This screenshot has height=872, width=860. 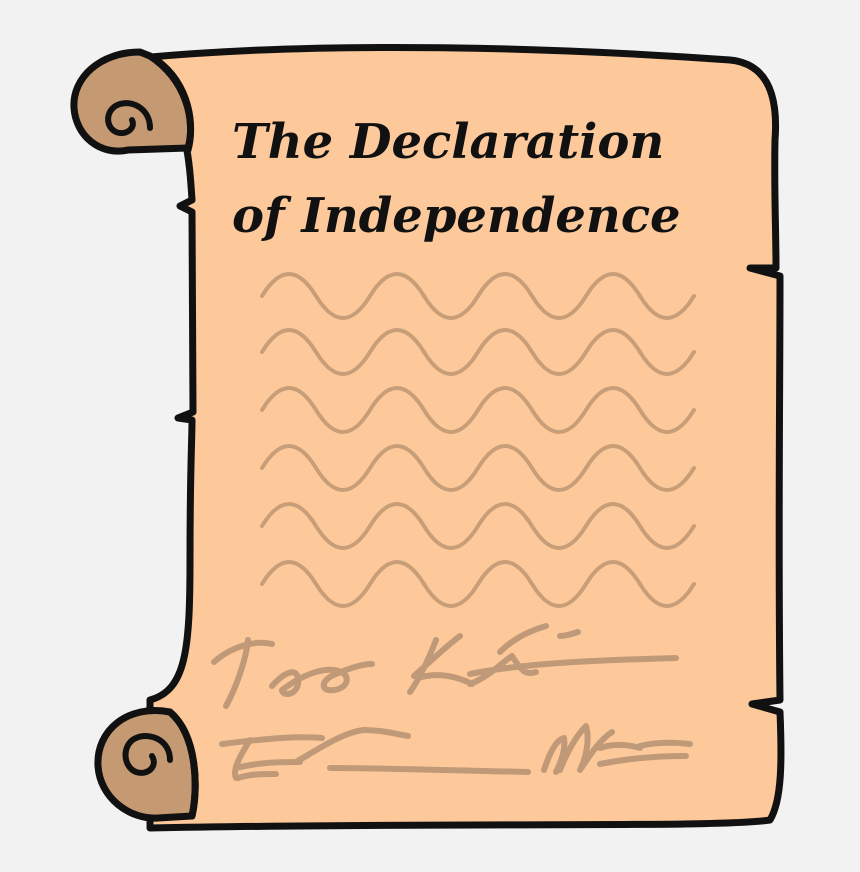 I want to click on title-line-1: The Declaration, so click(x=448, y=142).